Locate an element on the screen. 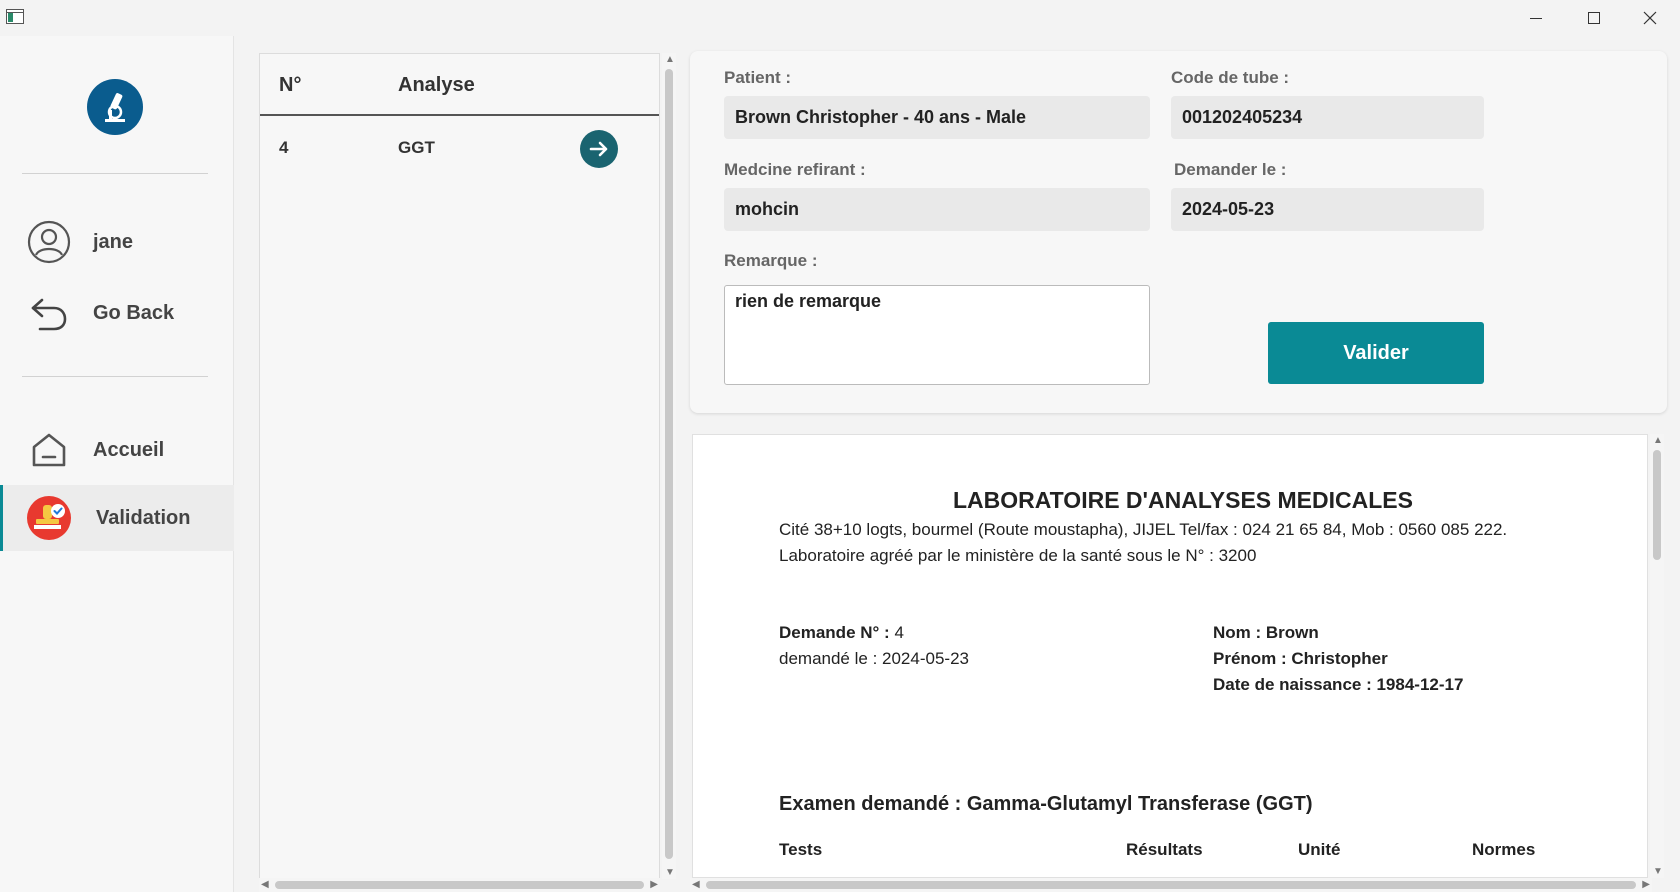  minimize-icon is located at coordinates (1536, 18).